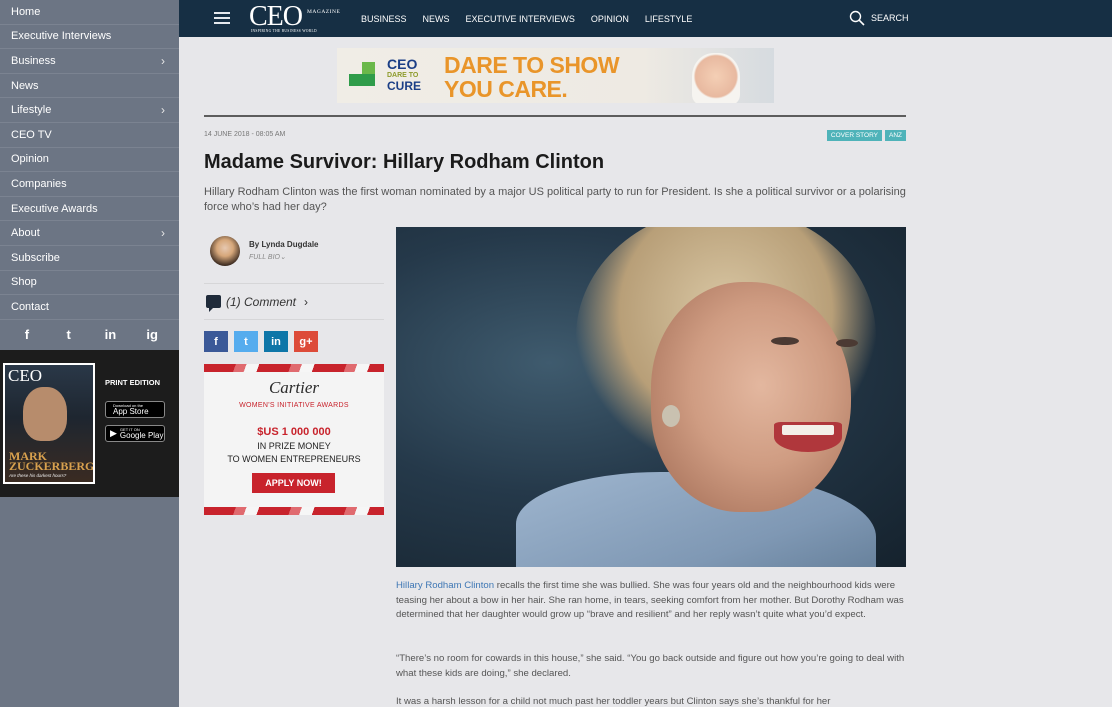 The height and width of the screenshot is (707, 1112). Describe the element at coordinates (669, 19) in the screenshot. I see `nav-lifestyle: LIFESTYLE` at that location.